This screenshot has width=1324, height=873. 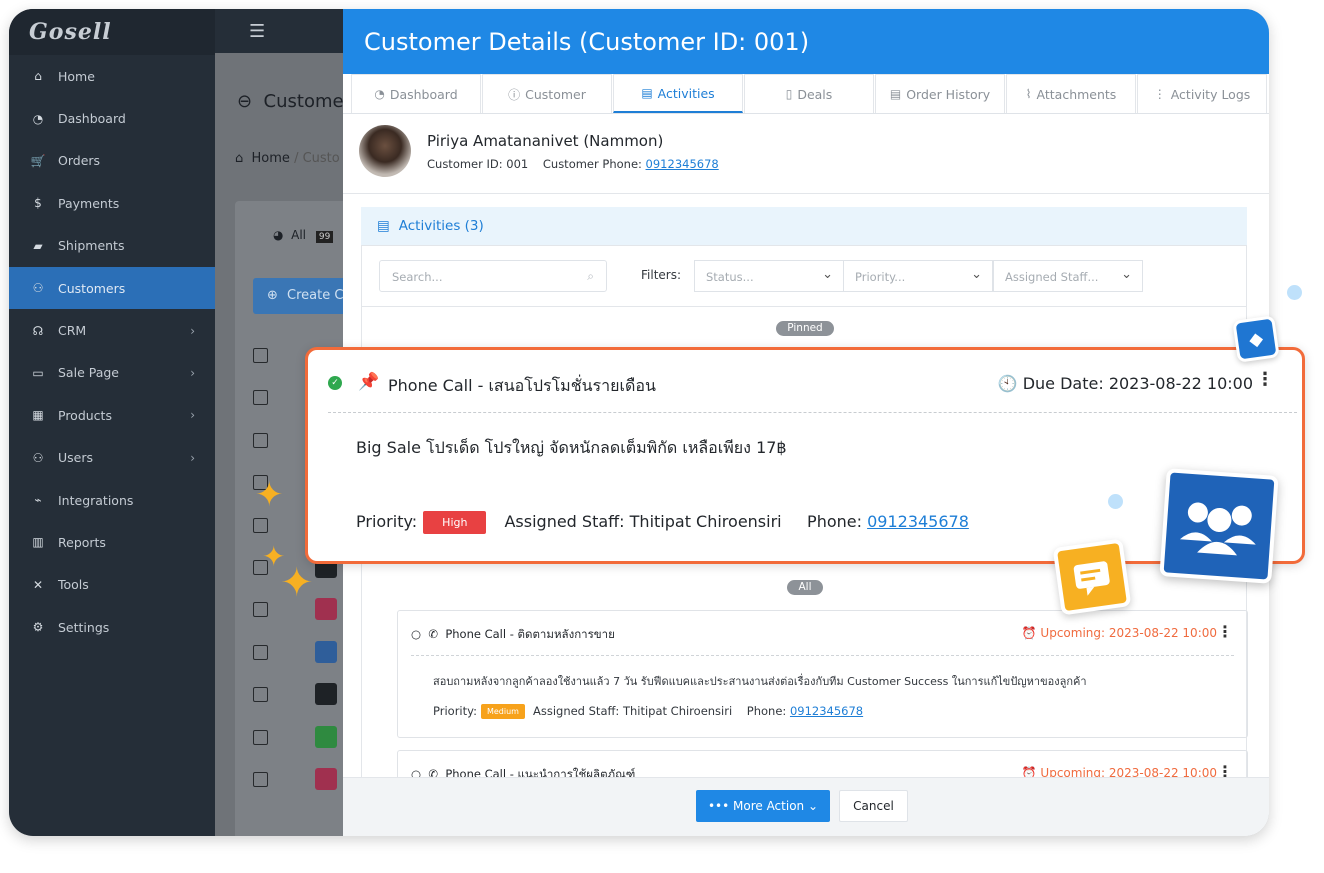 I want to click on info-icon: ⓘ, so click(x=514, y=94).